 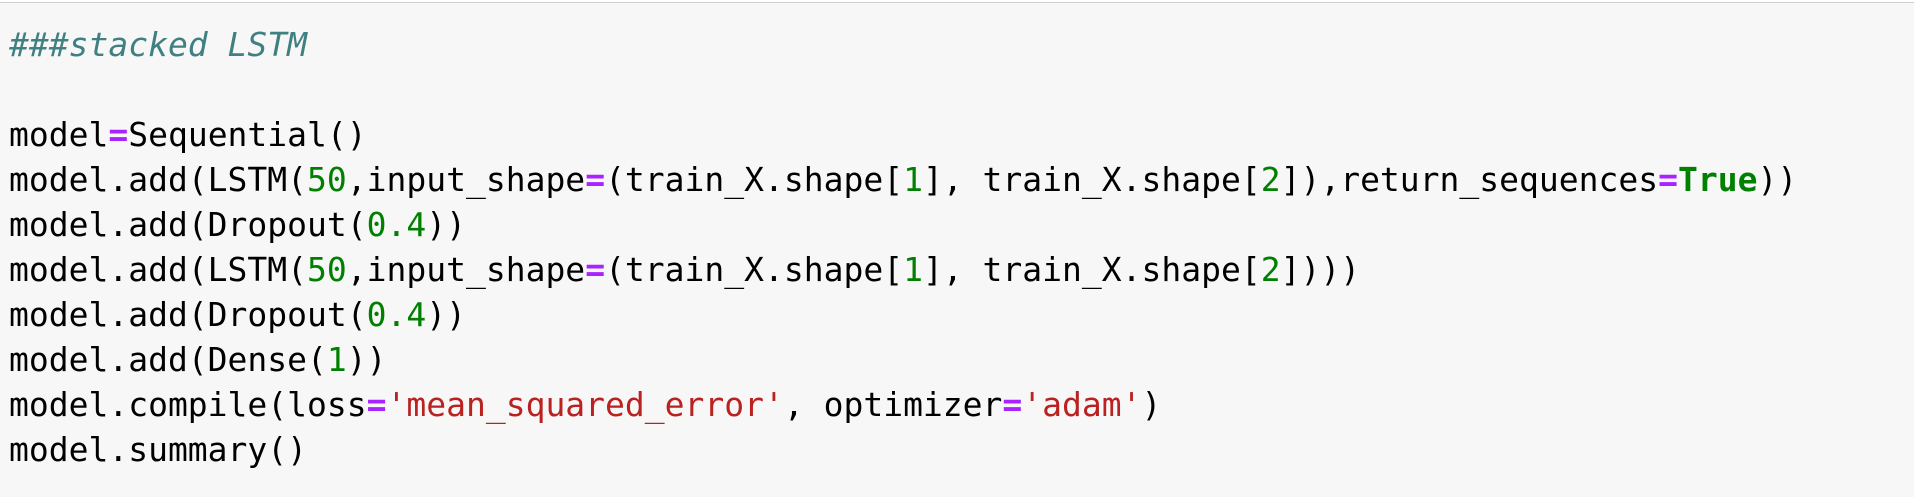 What do you see at coordinates (1082, 404) in the screenshot?
I see `code-token-str: 'adam'` at bounding box center [1082, 404].